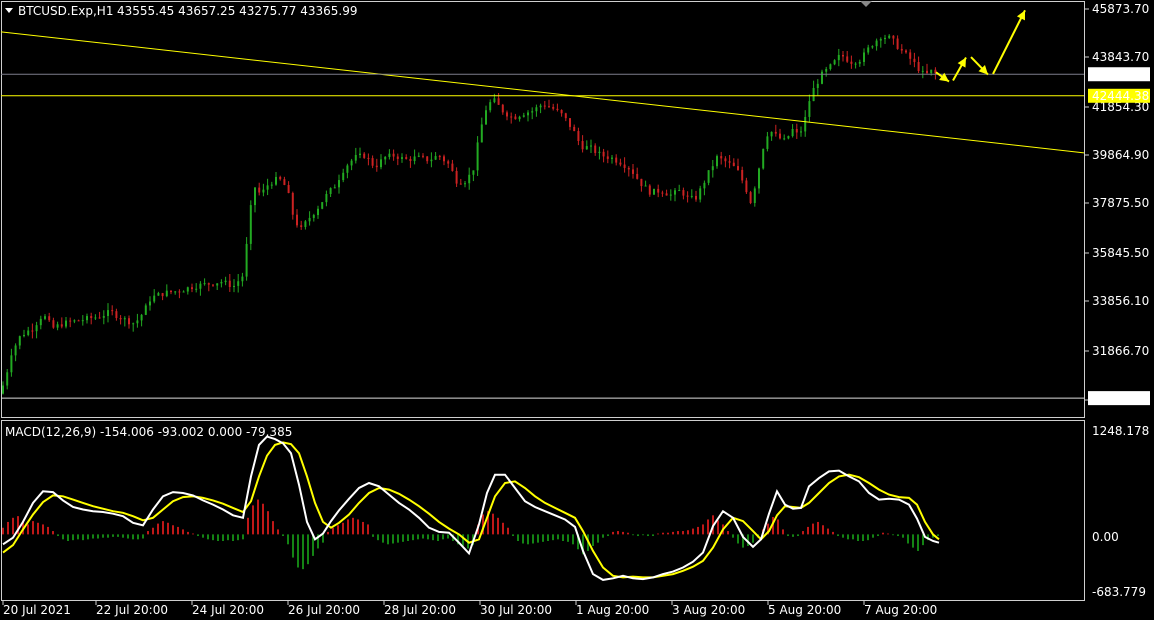  What do you see at coordinates (1120, 431) in the screenshot?
I see `macd-scale-top: 1248.178` at bounding box center [1120, 431].